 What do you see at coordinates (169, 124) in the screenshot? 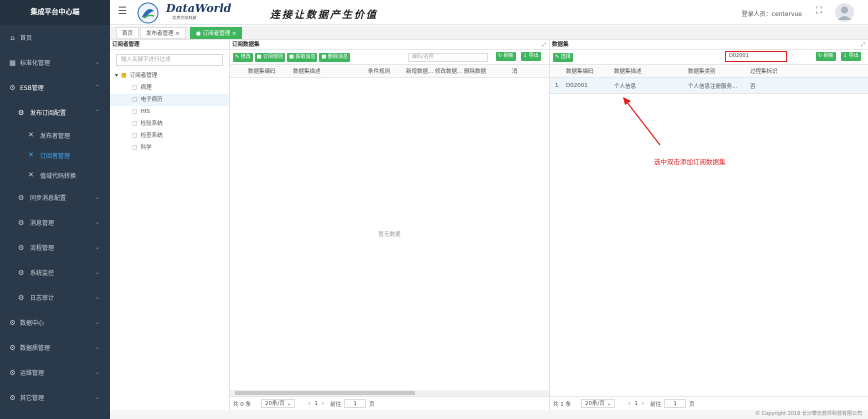
I see `tree-node: ▢ 检验系统` at bounding box center [169, 124].